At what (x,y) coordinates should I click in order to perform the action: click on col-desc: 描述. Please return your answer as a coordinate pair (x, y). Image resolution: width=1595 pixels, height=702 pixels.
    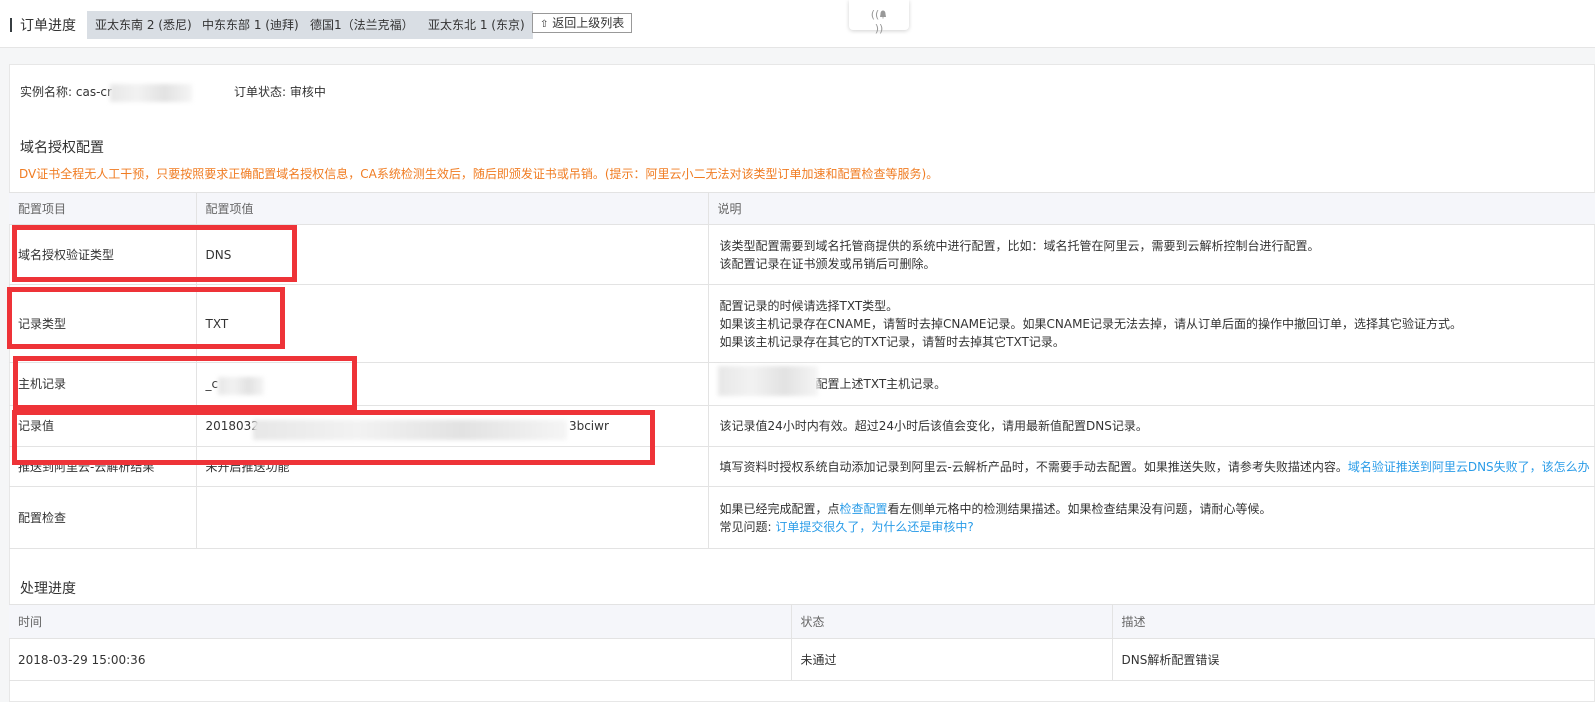
    Looking at the image, I should click on (1353, 621).